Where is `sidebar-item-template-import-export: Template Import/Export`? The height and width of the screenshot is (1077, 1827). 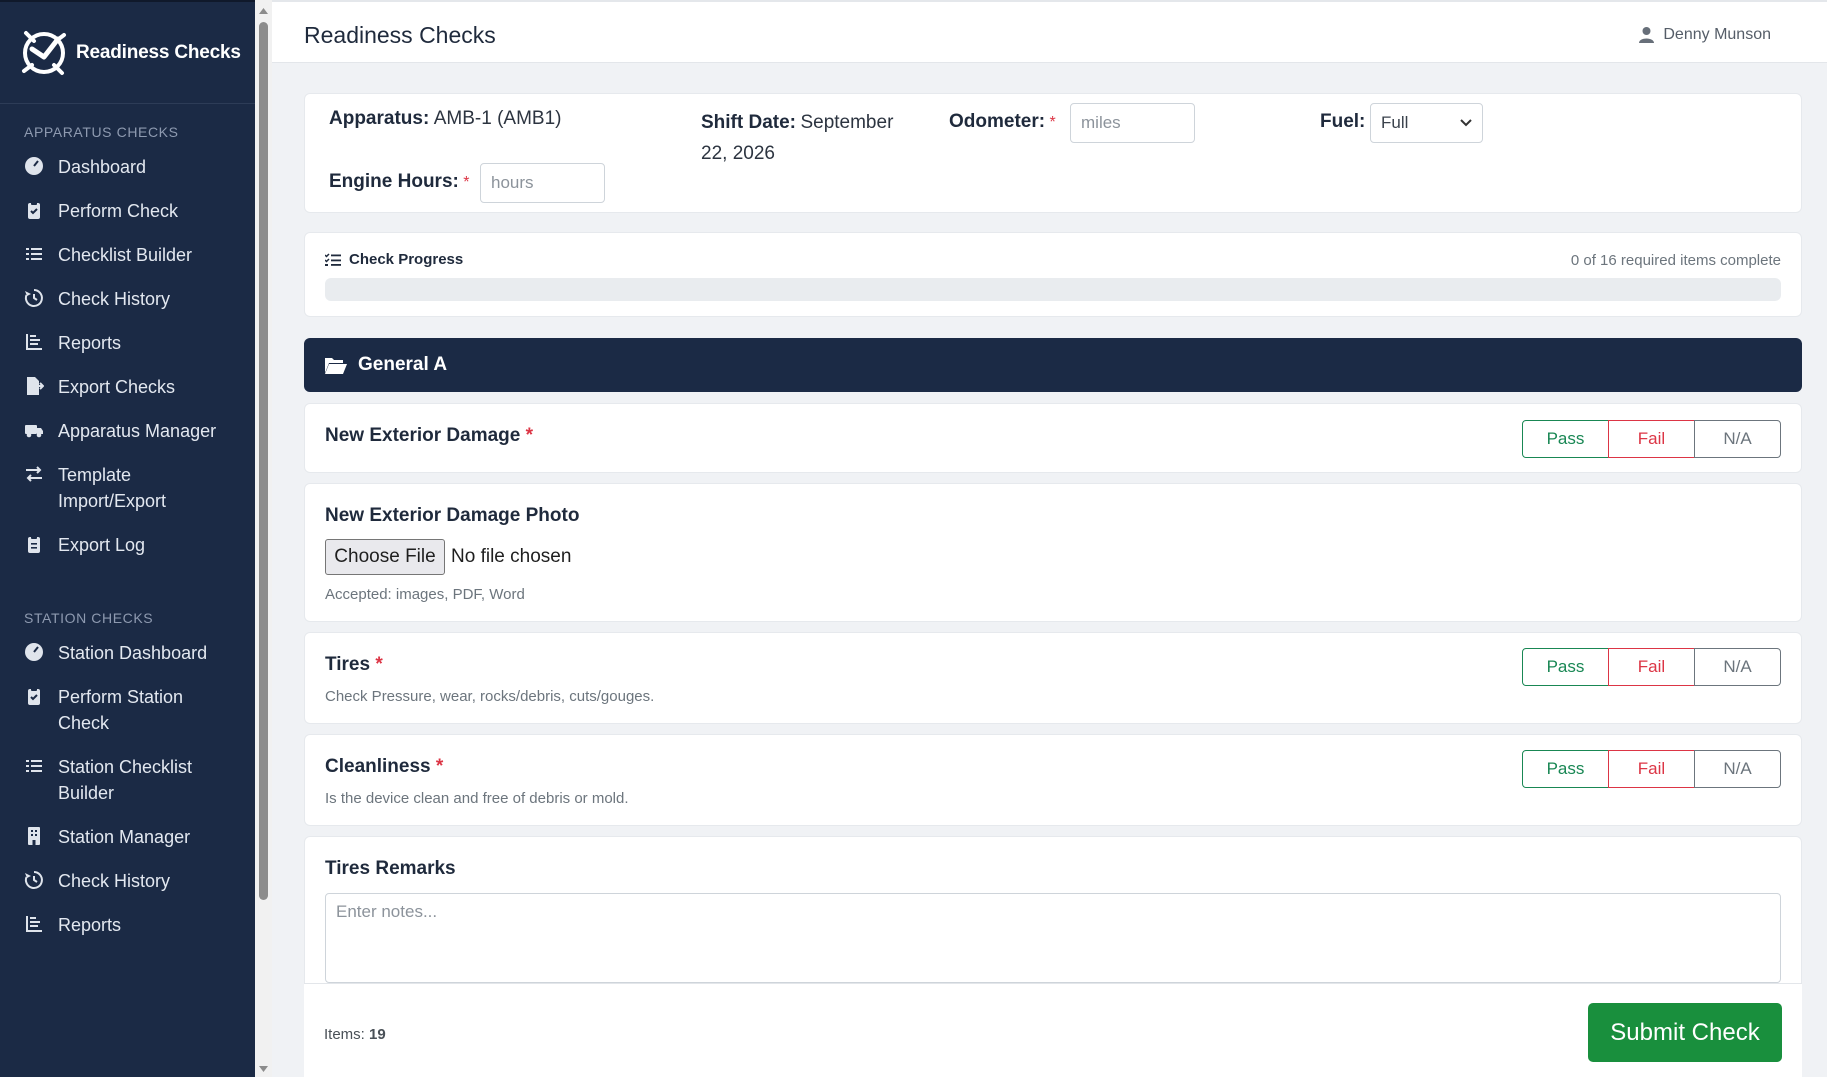 sidebar-item-template-import-export: Template Import/Export is located at coordinates (127, 488).